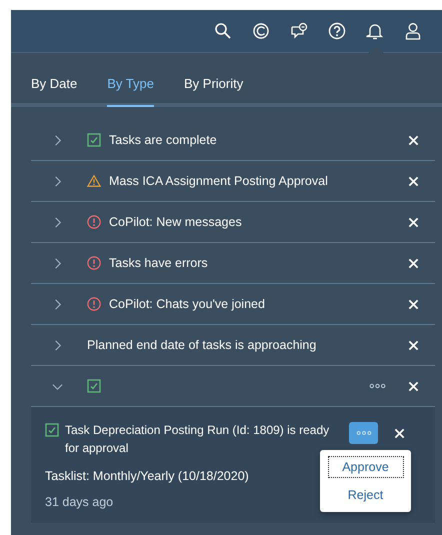  I want to click on group-title: Planned end date of tasks is approaching, so click(201, 345).